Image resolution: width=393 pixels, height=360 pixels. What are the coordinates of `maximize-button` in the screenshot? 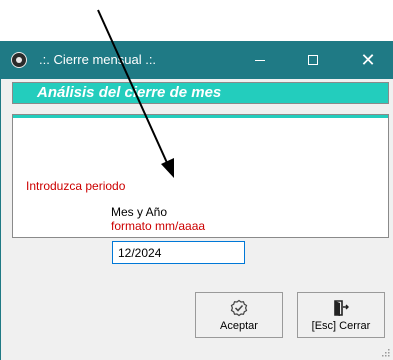 It's located at (313, 60).